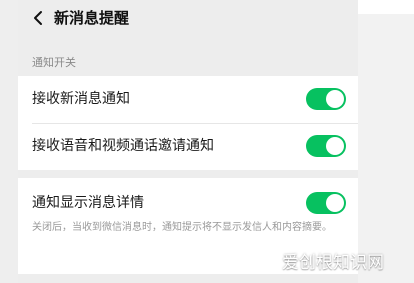 Image resolution: width=414 pixels, height=283 pixels. I want to click on setting-description: 关闭后，当收到微信消息时，通知提示将不显示发信人和内容摘要。, so click(182, 227).